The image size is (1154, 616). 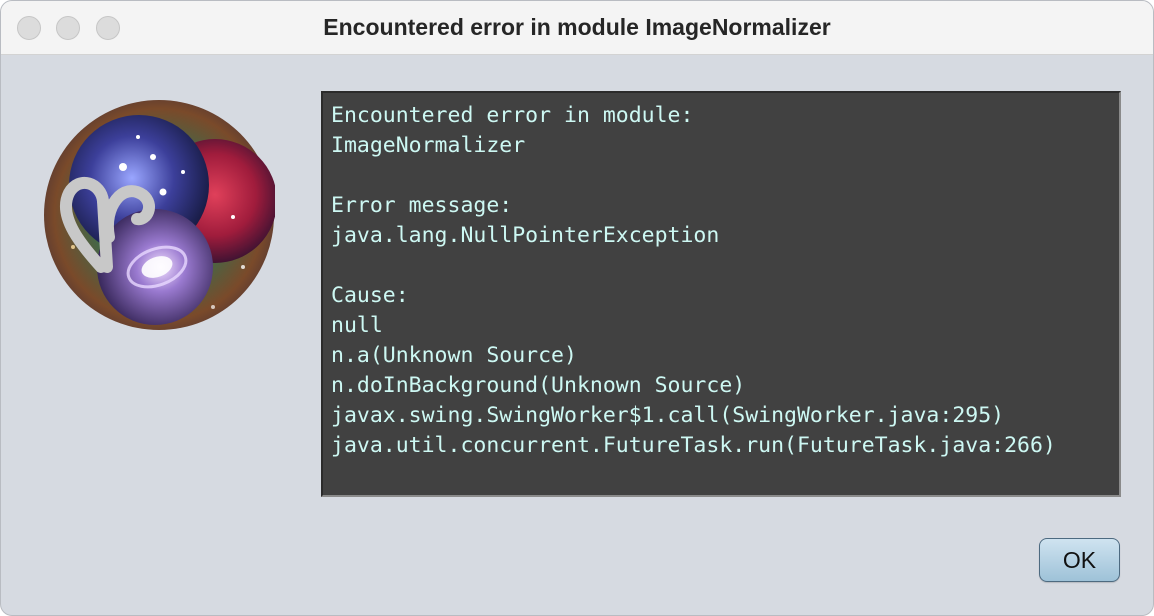 What do you see at coordinates (525, 235) in the screenshot?
I see `console-line: java.lang.NullPointerException` at bounding box center [525, 235].